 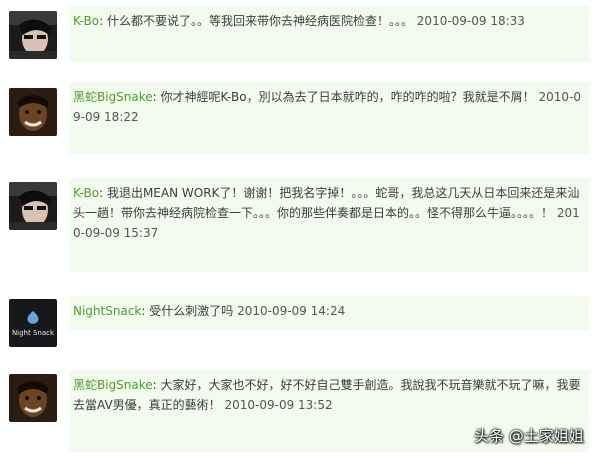 I want to click on comment-body: 你才神經呢K-Bo，別以為去了日本就咋的，咋的咋的啦？我就是不屑！, so click(x=345, y=97).